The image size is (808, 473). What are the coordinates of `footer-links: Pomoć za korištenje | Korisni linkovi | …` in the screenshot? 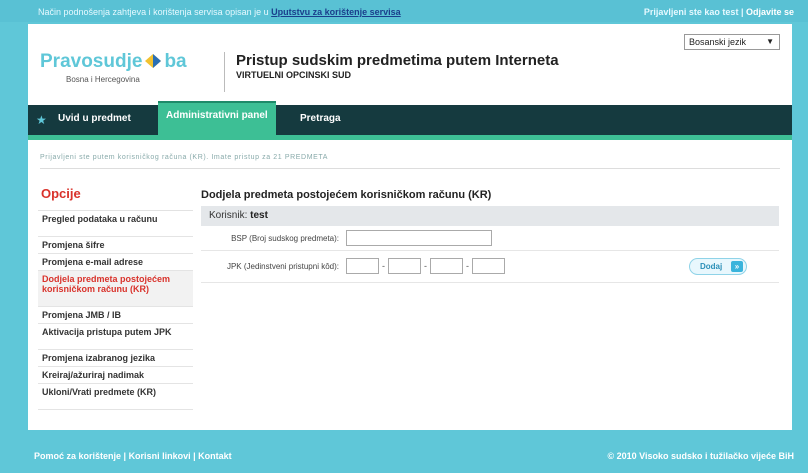 It's located at (133, 456).